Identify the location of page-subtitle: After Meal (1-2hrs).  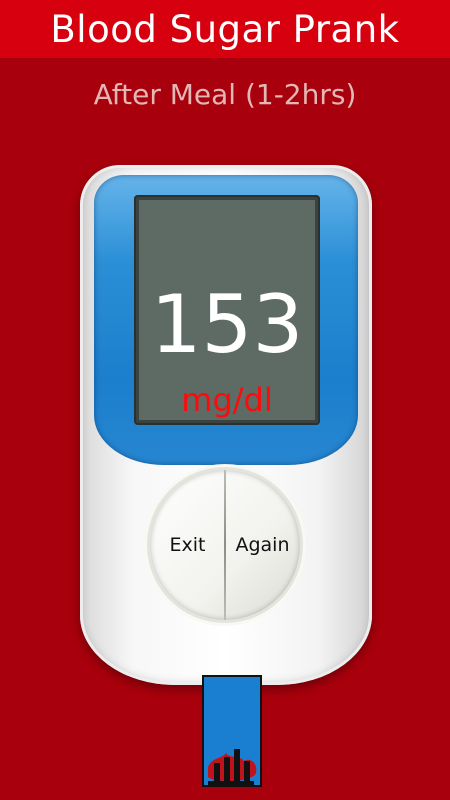
(225, 94).